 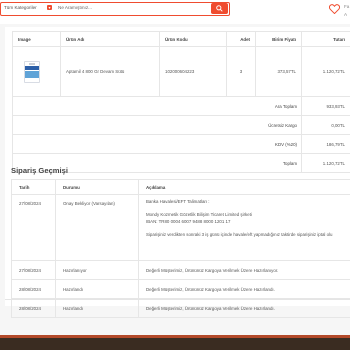 I want to click on footer-accent-stripe, so click(x=175, y=336).